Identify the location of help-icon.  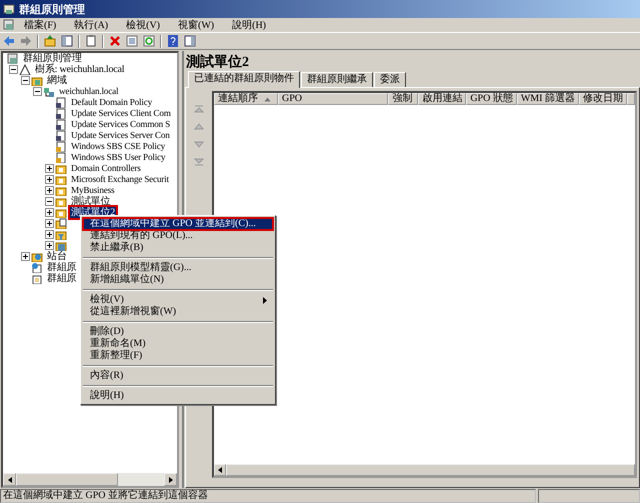
(173, 41).